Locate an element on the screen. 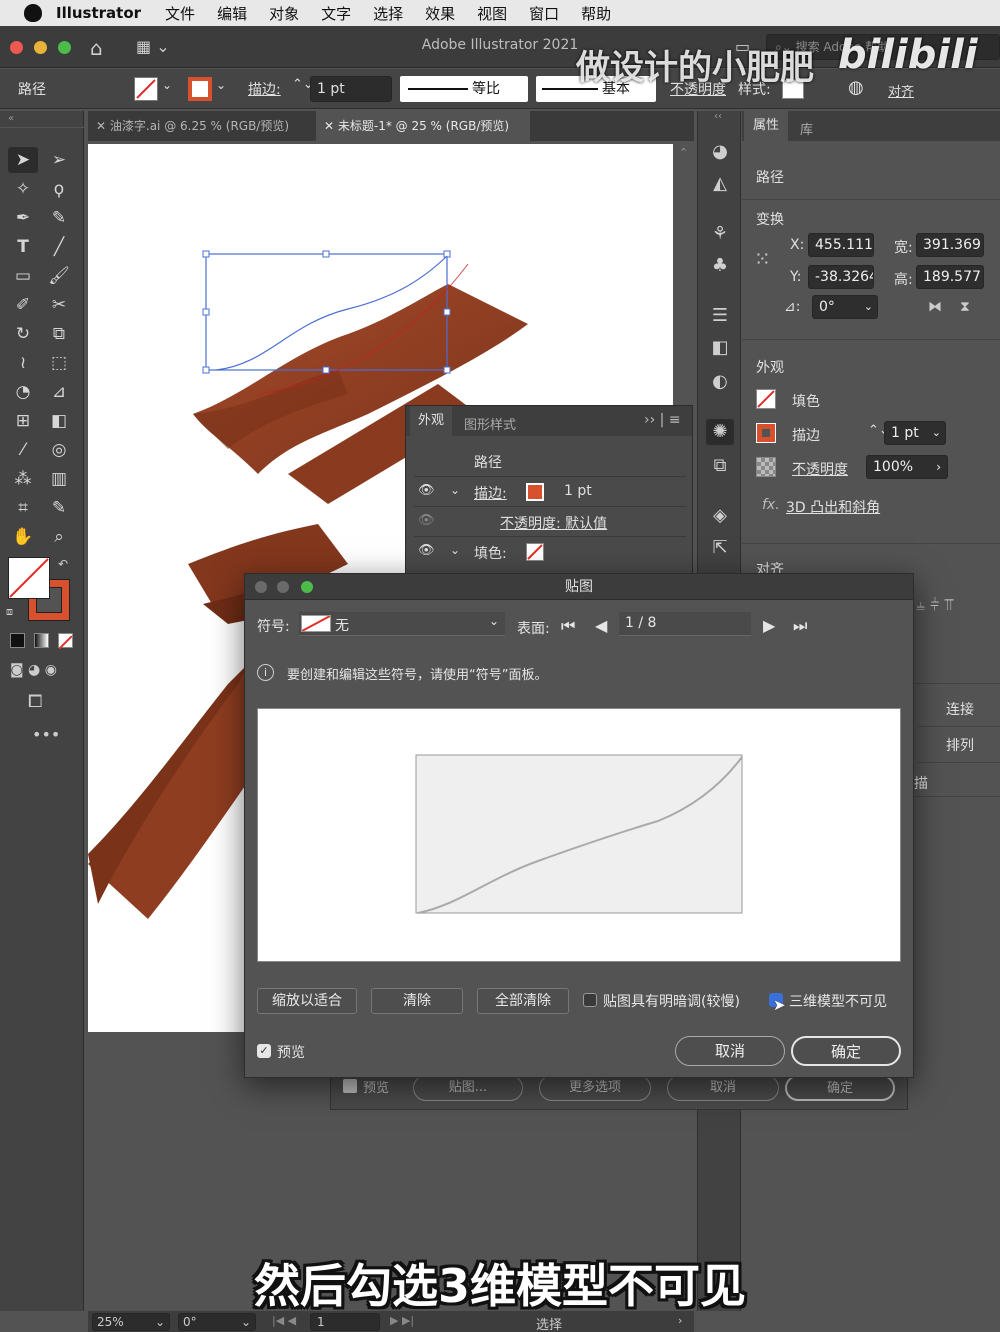 This screenshot has width=1000, height=1332. connect-button: 连接 is located at coordinates (959, 713).